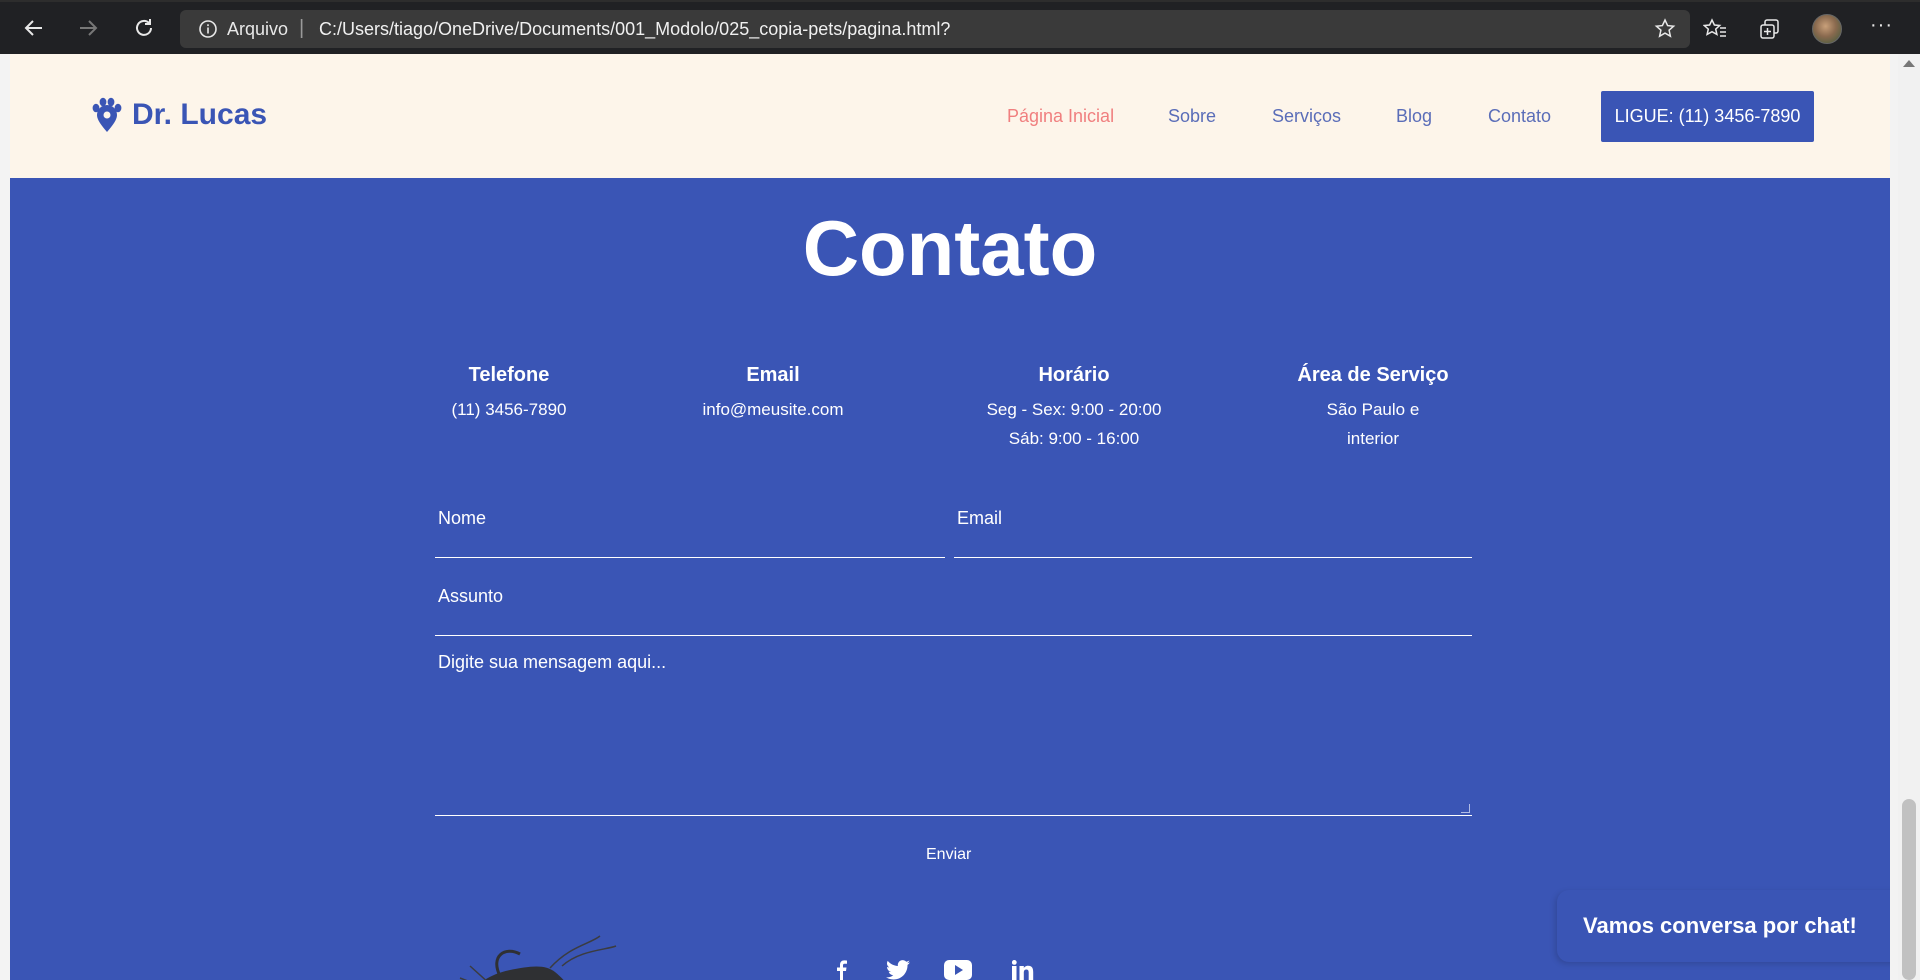 This screenshot has height=980, width=1920. I want to click on nav-contact: Contato, so click(1519, 116).